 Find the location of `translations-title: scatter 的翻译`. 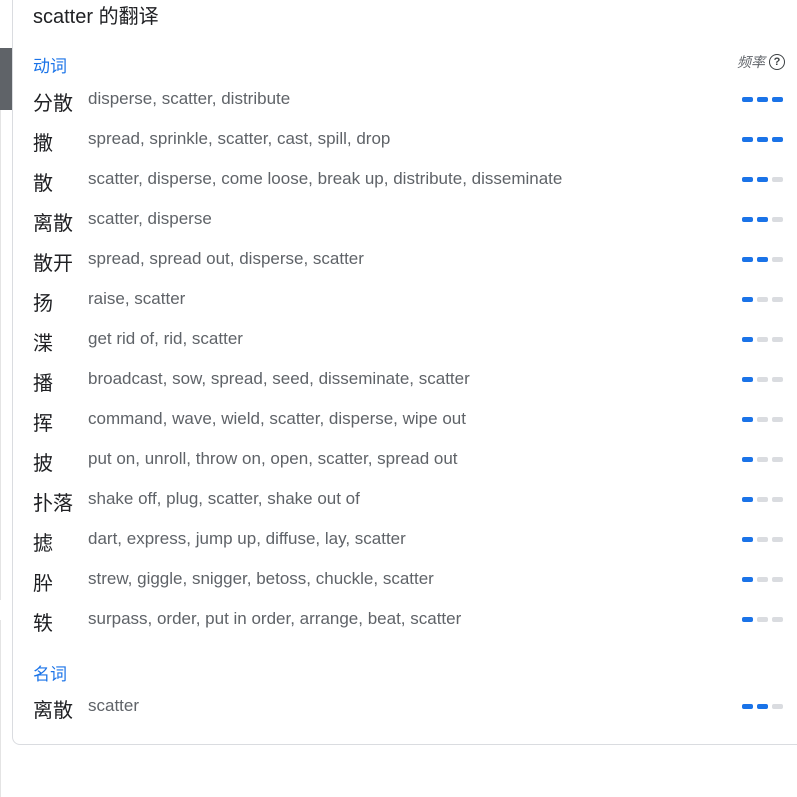

translations-title: scatter 的翻译 is located at coordinates (96, 17).